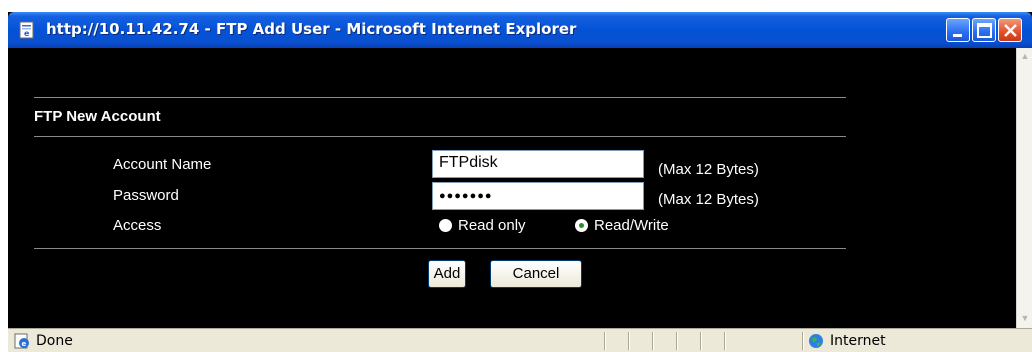  I want to click on password-hint: (Max 12 Bytes), so click(708, 199).